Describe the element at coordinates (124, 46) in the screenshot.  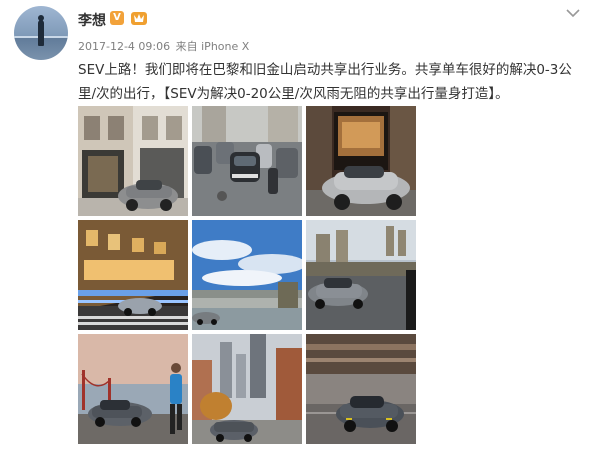
I see `post-time: 2017-12-4 09:06` at that location.